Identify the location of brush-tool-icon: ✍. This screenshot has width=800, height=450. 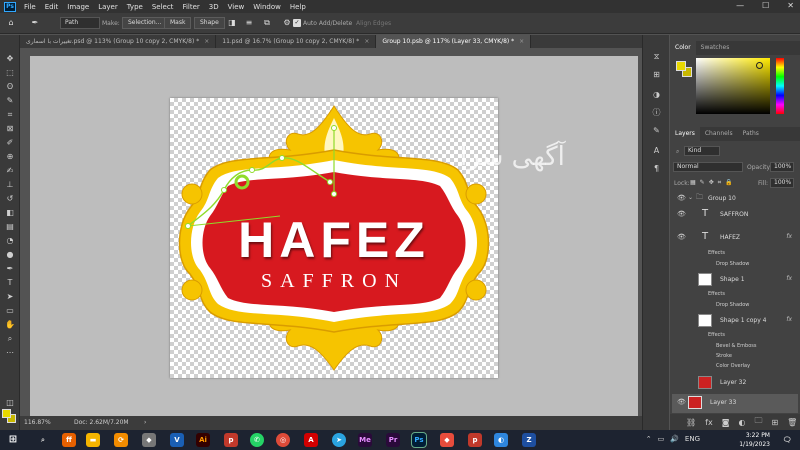
(10, 171).